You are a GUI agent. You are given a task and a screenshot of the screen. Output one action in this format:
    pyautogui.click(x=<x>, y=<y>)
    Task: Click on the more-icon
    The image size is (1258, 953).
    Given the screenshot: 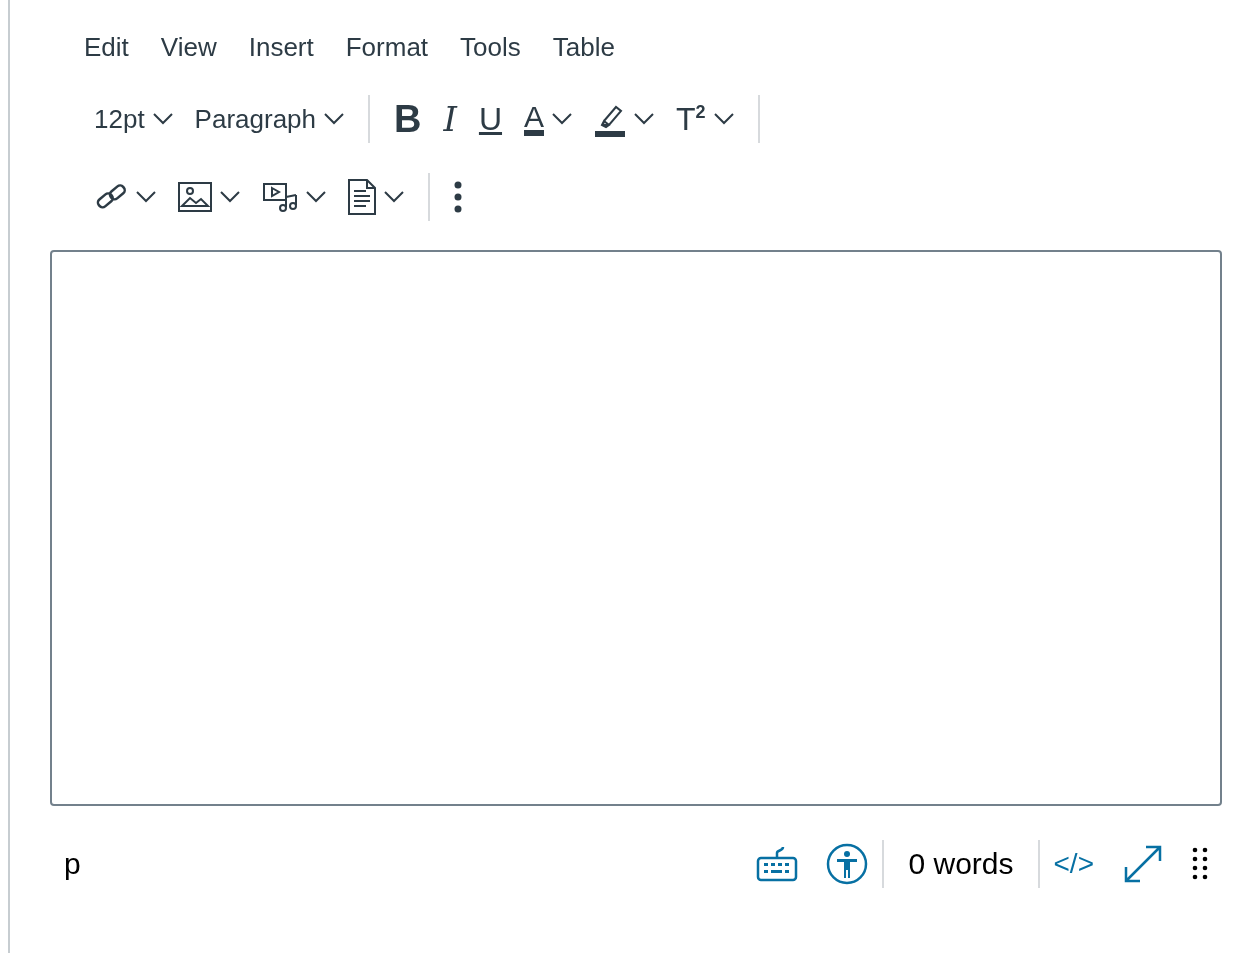 What is the action you would take?
    pyautogui.click(x=458, y=197)
    